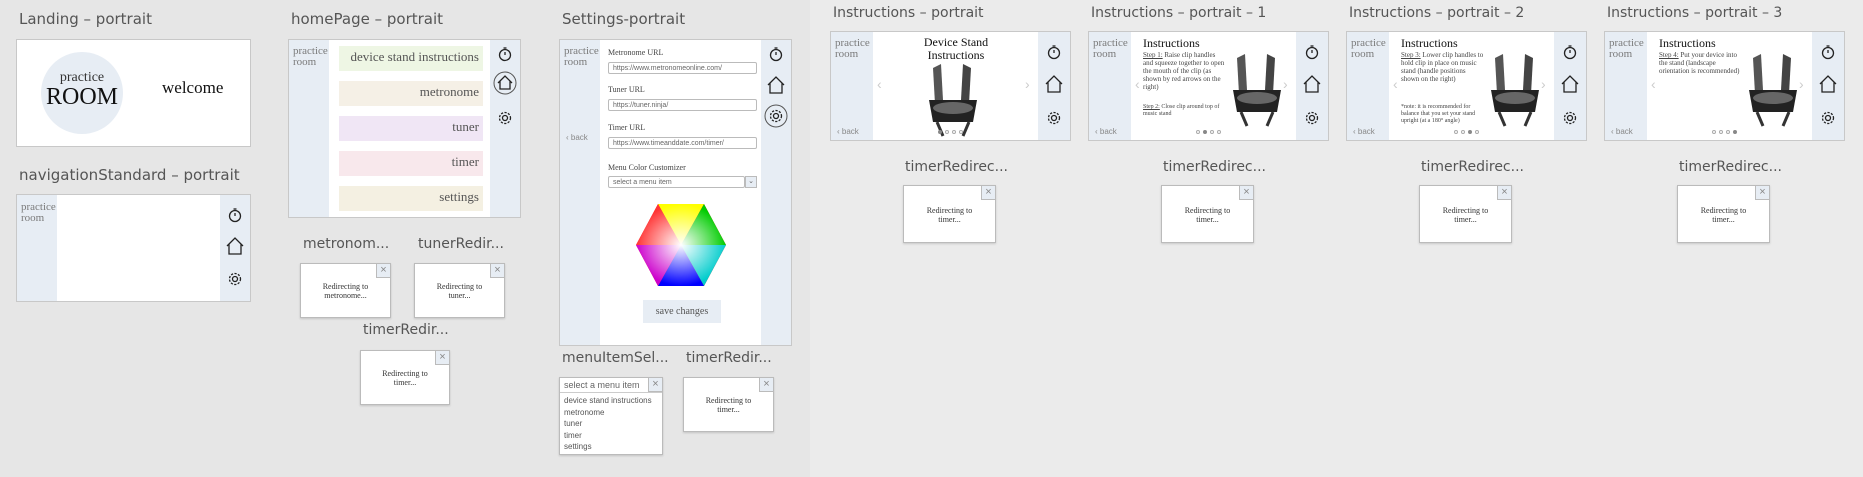 The image size is (1863, 477). Describe the element at coordinates (367, 19) in the screenshot. I see `home-label: homePage – portrait` at that location.